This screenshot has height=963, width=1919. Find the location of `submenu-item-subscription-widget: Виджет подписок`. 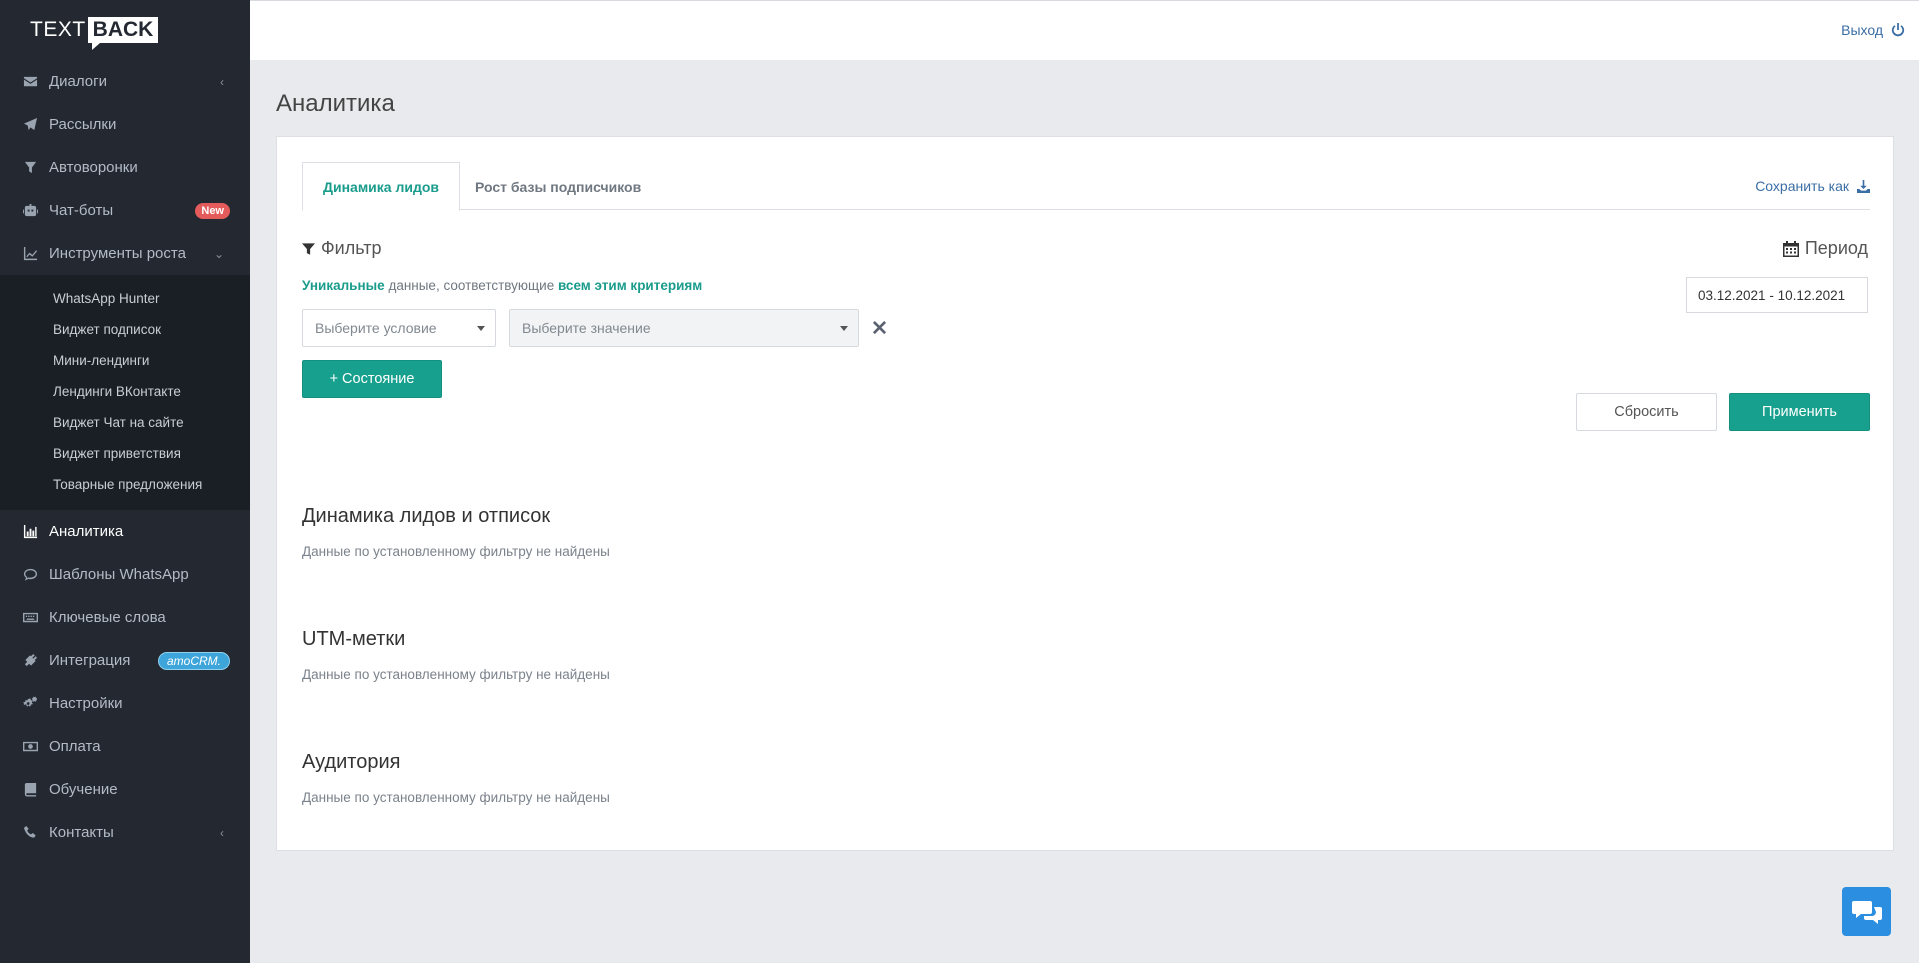

submenu-item-subscription-widget: Виджет подписок is located at coordinates (125, 329).